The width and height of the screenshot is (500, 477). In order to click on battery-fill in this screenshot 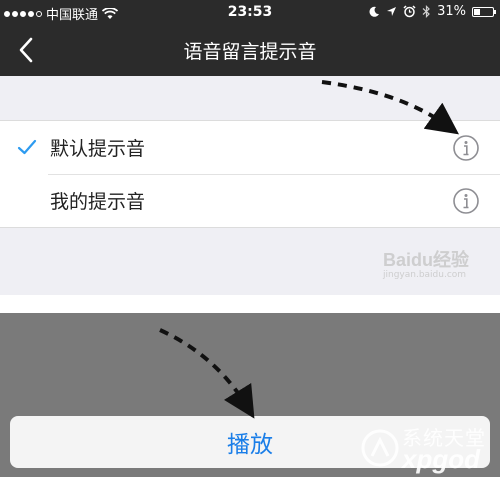, I will do `click(477, 11)`.